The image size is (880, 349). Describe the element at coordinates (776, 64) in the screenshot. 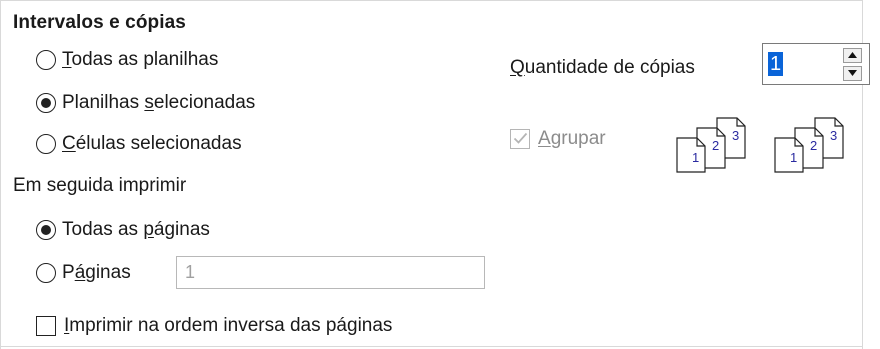

I see `copies-value: 1` at that location.